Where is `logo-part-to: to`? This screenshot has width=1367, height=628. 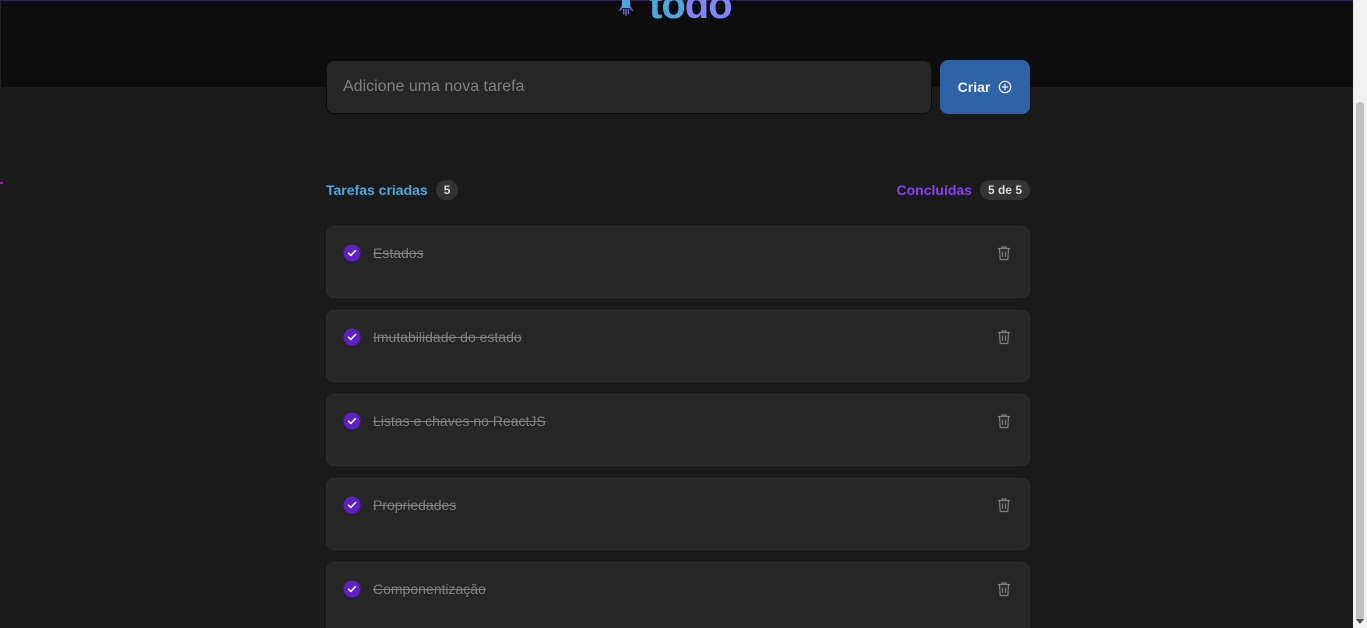 logo-part-to: to is located at coordinates (667, 13).